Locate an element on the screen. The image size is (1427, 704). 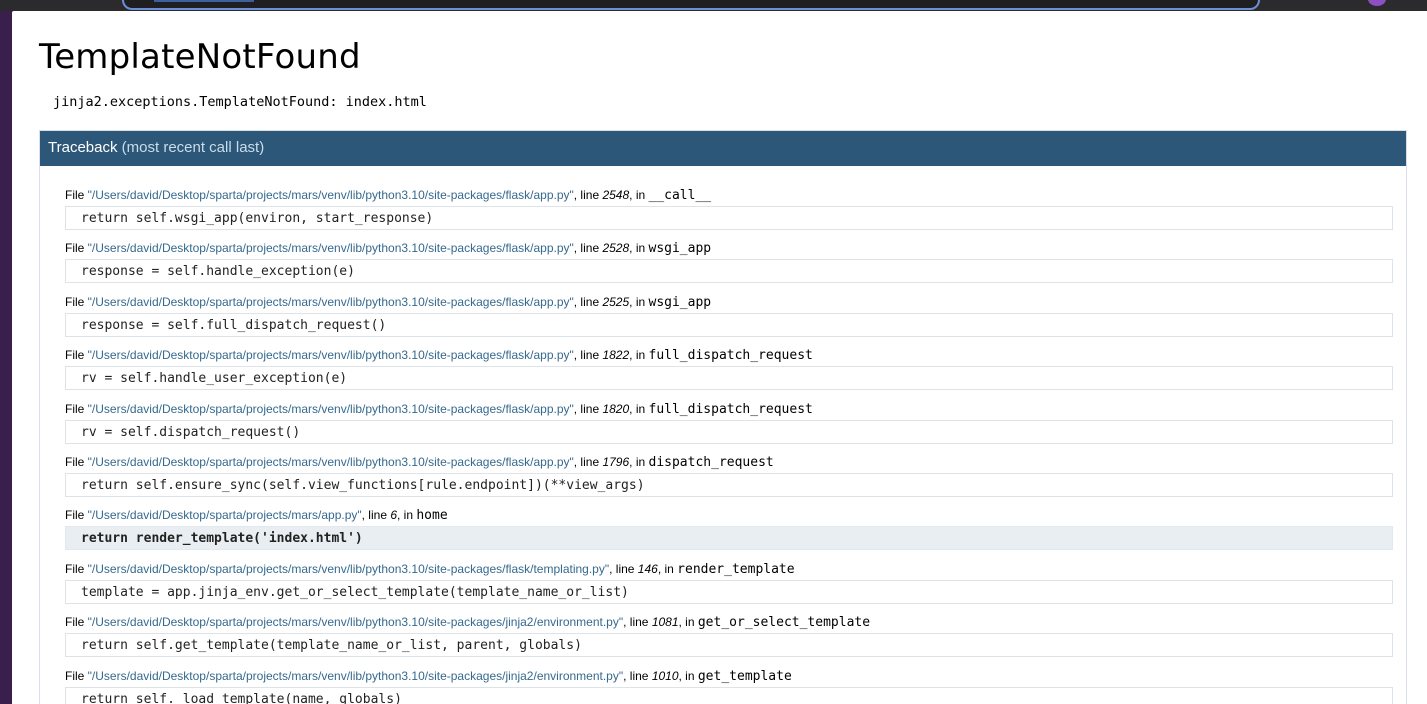
frame-function-name: dispatch_request is located at coordinates (711, 462).